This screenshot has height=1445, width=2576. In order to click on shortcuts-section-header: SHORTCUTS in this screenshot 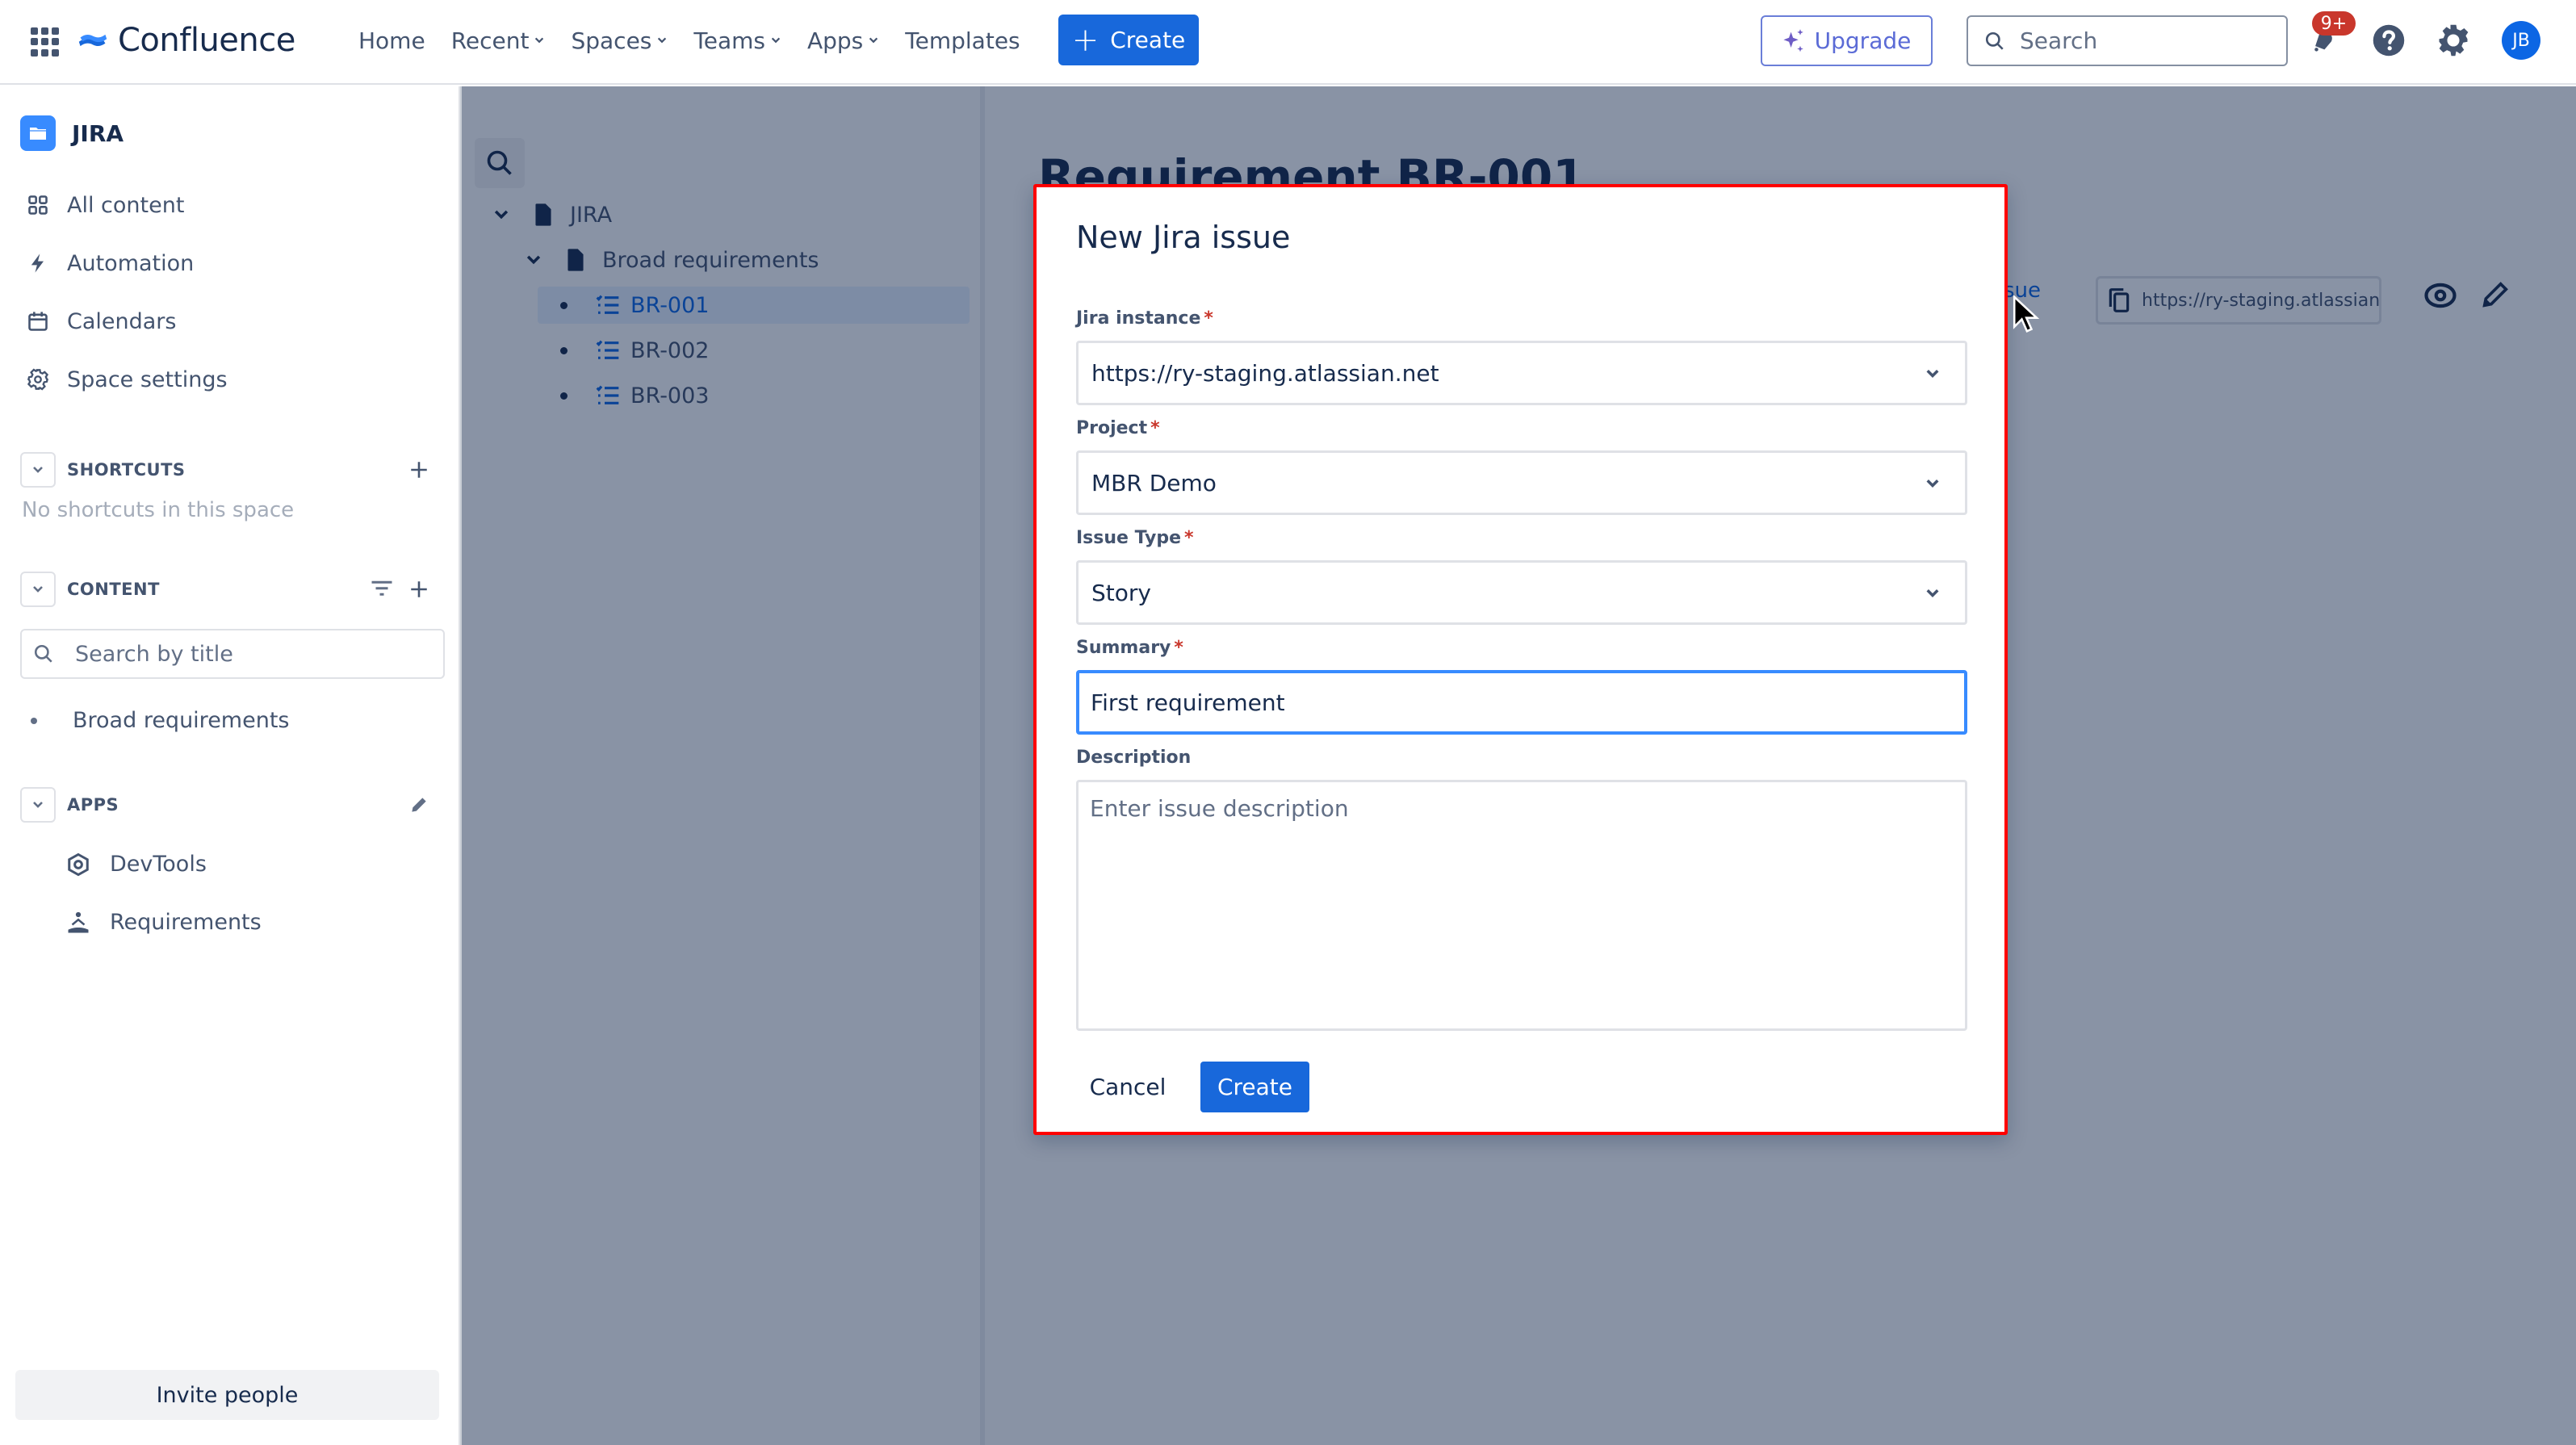, I will do `click(230, 470)`.